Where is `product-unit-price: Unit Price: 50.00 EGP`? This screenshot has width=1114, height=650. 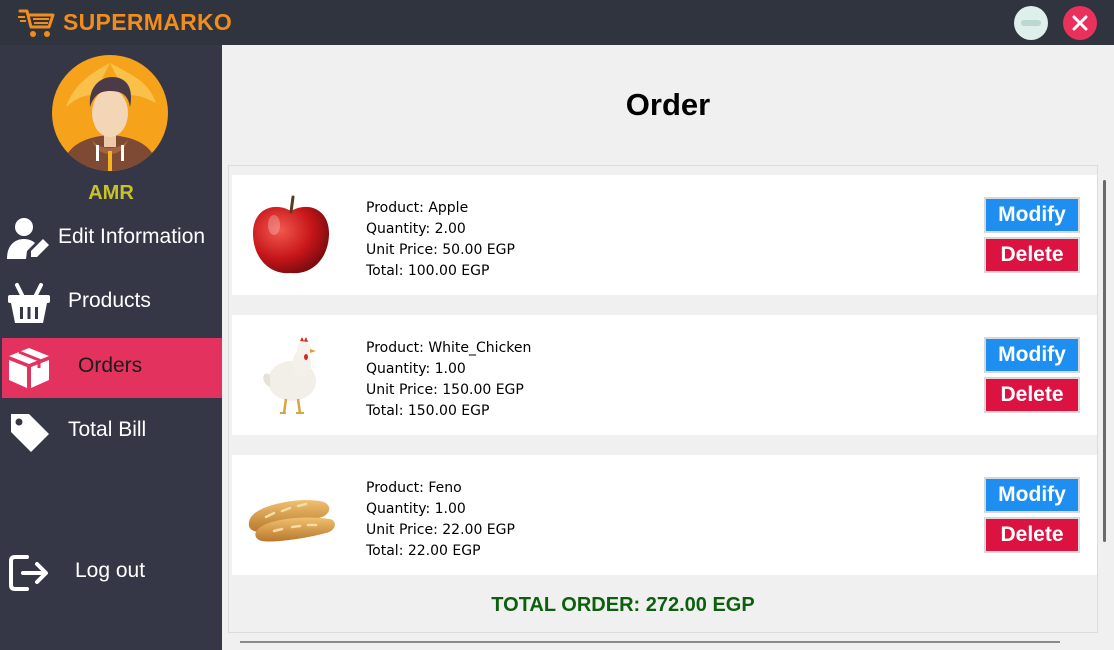
product-unit-price: Unit Price: 50.00 EGP is located at coordinates (440, 250).